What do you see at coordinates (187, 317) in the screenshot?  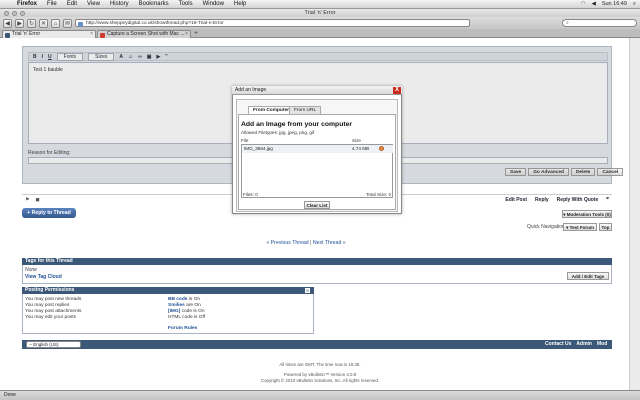 I see `html-status: HTML code is Off` at bounding box center [187, 317].